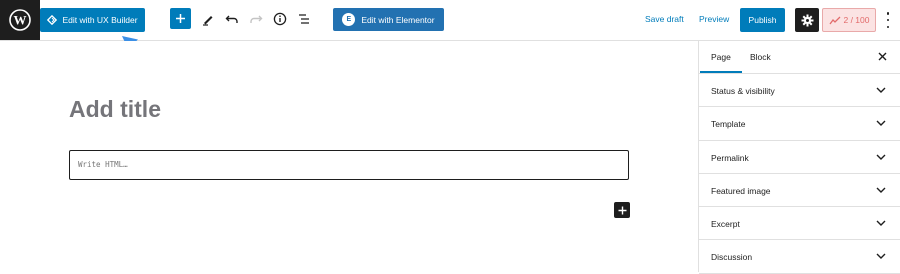 This screenshot has height=274, width=900. I want to click on panel-excerpt: Excerpt, so click(799, 224).